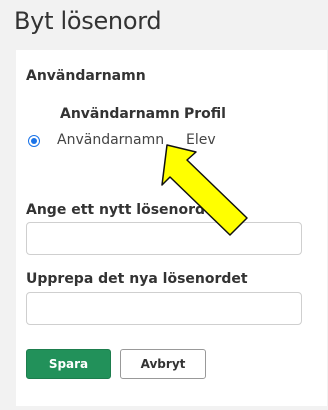  I want to click on repeat-password-input, so click(164, 308).